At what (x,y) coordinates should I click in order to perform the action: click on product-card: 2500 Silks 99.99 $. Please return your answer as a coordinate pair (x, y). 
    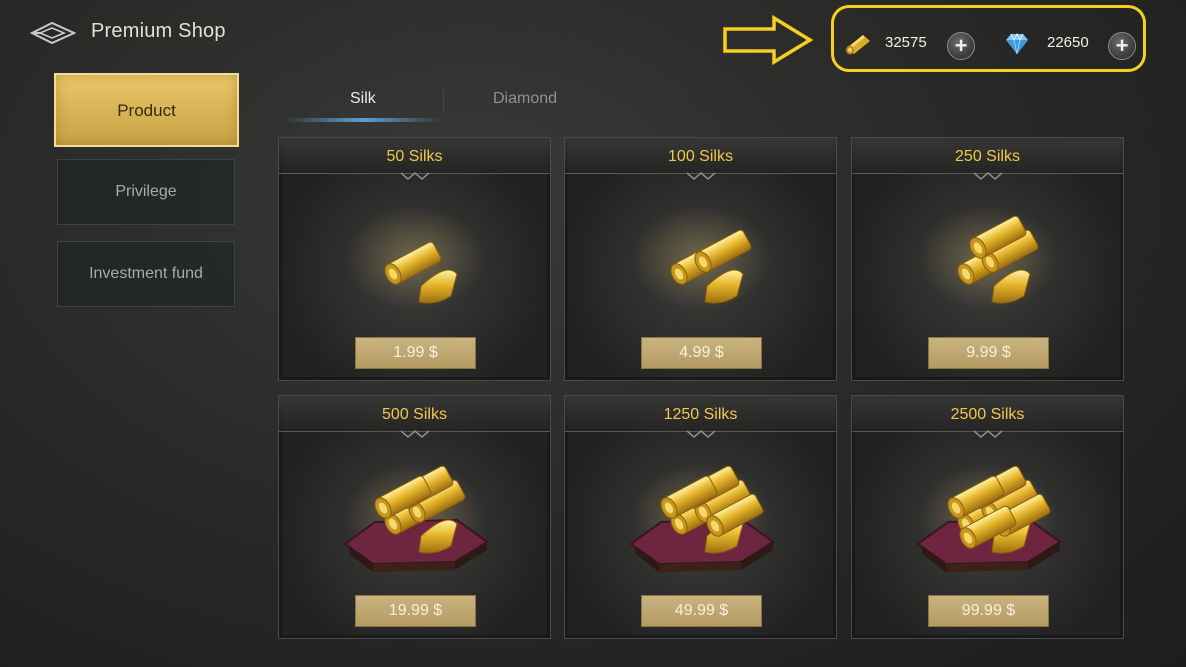
    Looking at the image, I should click on (987, 517).